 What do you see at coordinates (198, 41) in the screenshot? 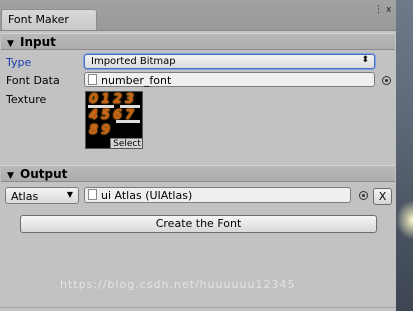
I see `input-section-header: ▼ Input` at bounding box center [198, 41].